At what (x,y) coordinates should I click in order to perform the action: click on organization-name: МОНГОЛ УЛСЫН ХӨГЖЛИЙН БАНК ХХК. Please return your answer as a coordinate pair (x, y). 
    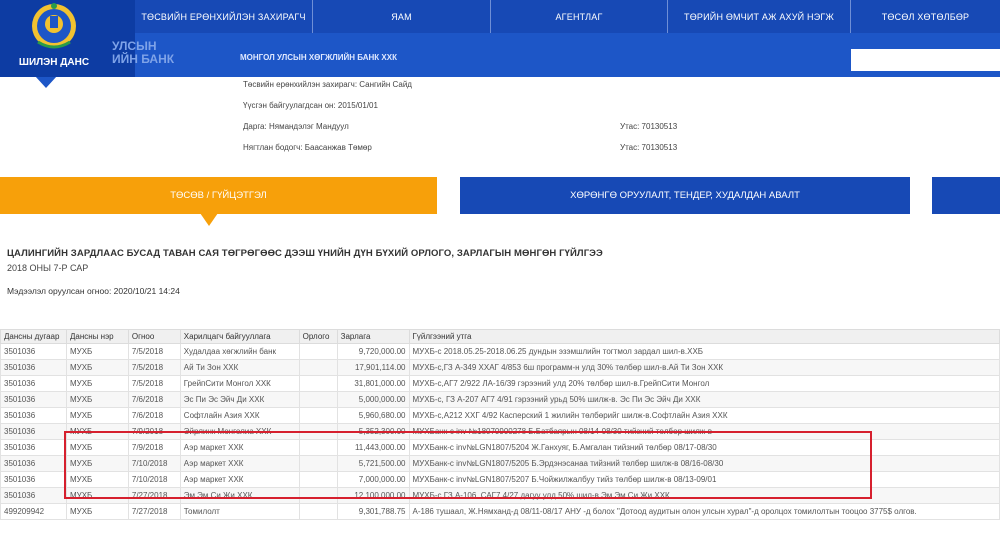
    Looking at the image, I should click on (318, 57).